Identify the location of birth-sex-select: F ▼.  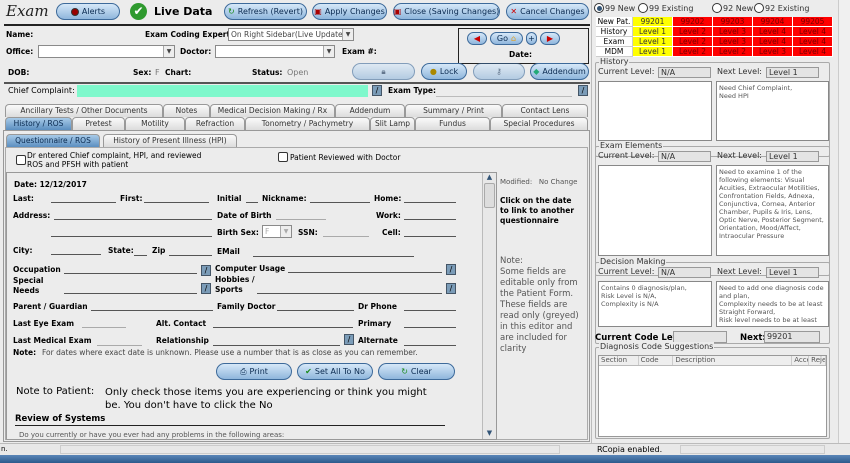
(277, 231).